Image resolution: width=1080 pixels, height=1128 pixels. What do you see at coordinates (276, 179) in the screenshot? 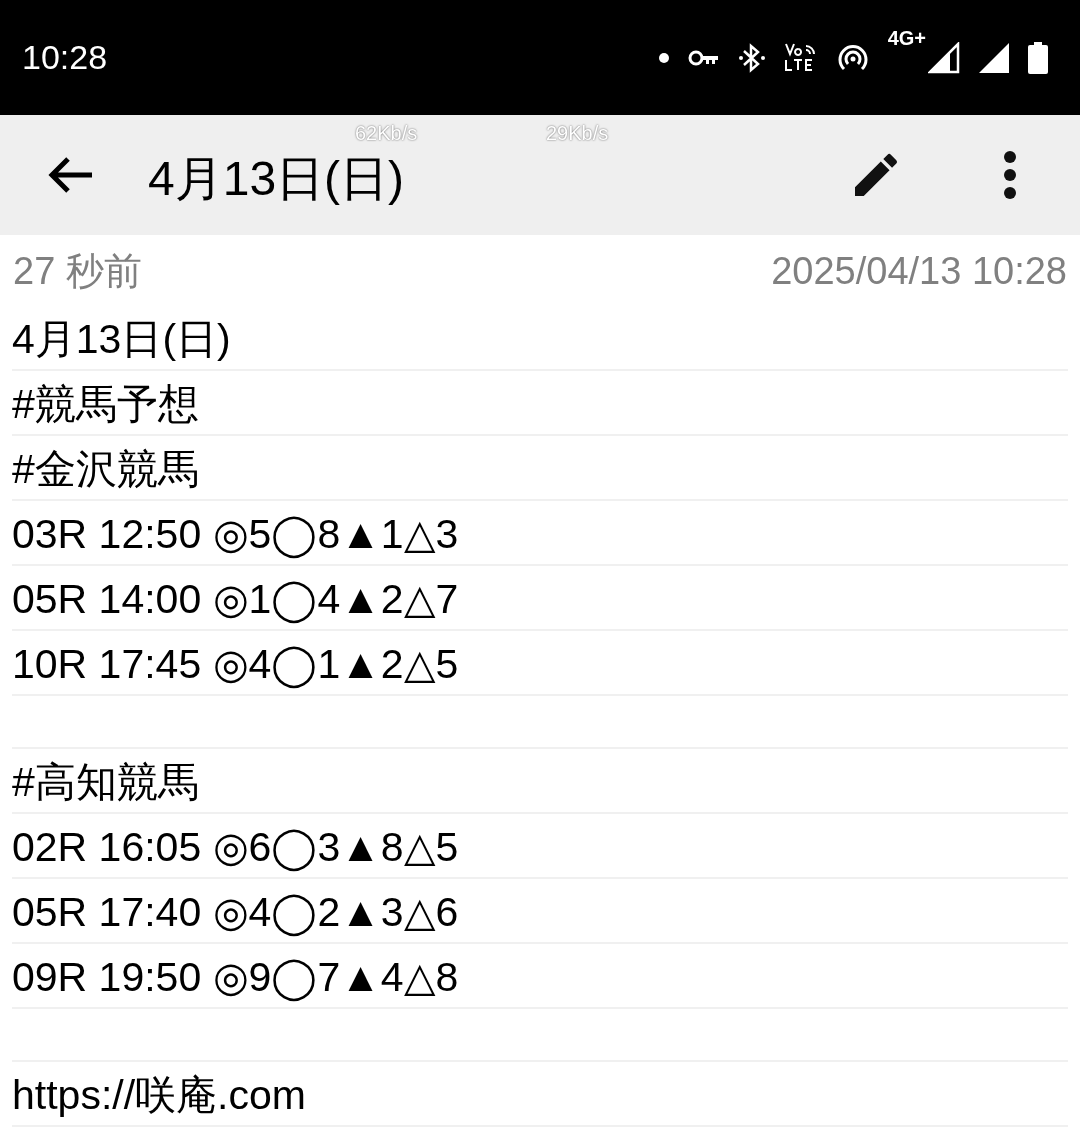
I see `note-title: 4月13日(日)` at bounding box center [276, 179].